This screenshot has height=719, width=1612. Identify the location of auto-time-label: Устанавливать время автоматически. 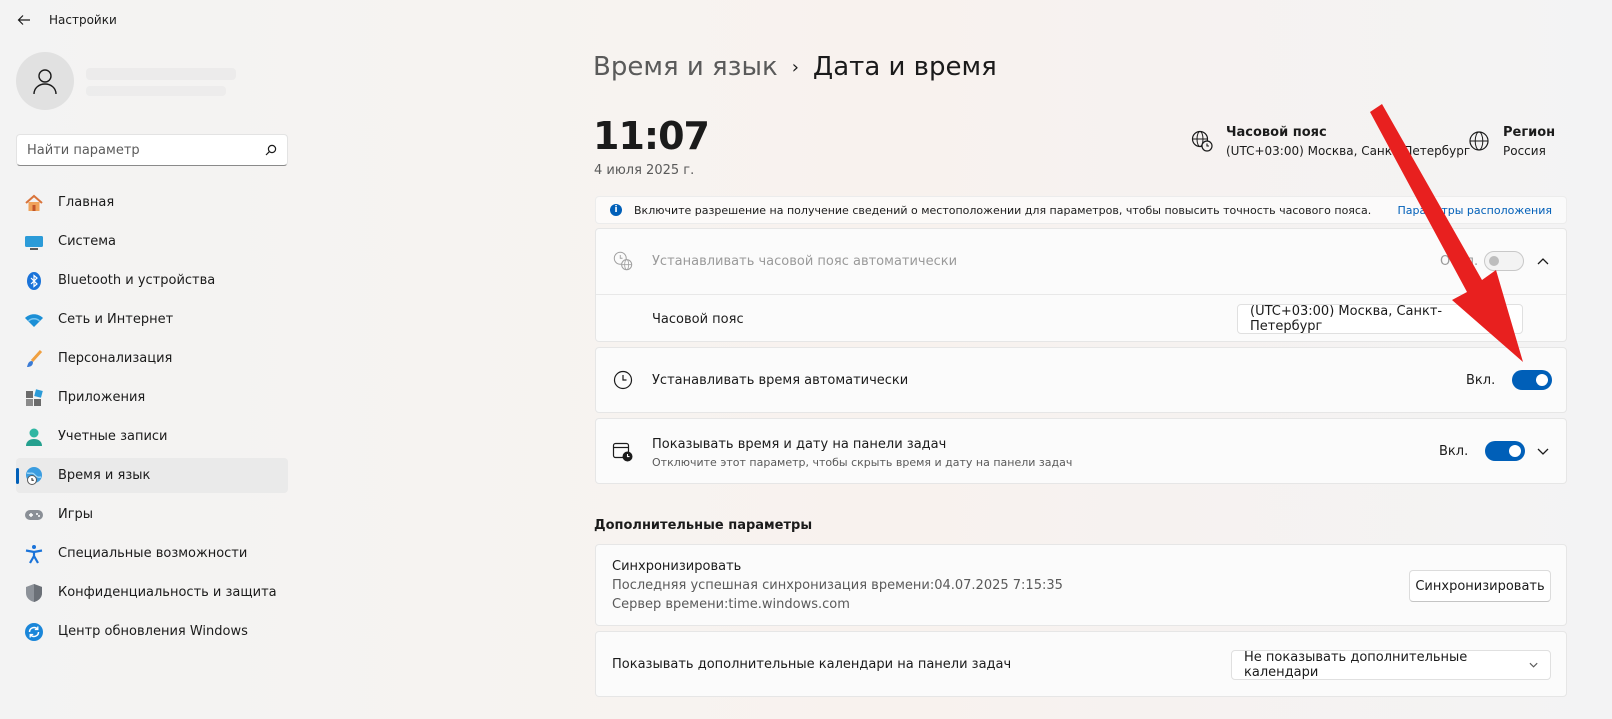
(780, 380).